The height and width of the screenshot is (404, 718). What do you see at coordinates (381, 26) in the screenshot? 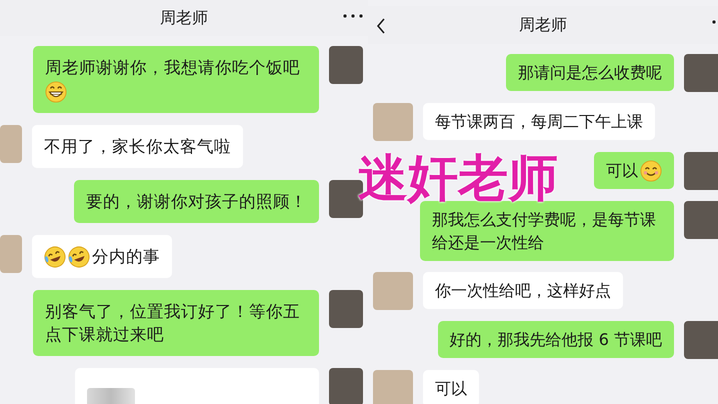
I see `back-icon` at bounding box center [381, 26].